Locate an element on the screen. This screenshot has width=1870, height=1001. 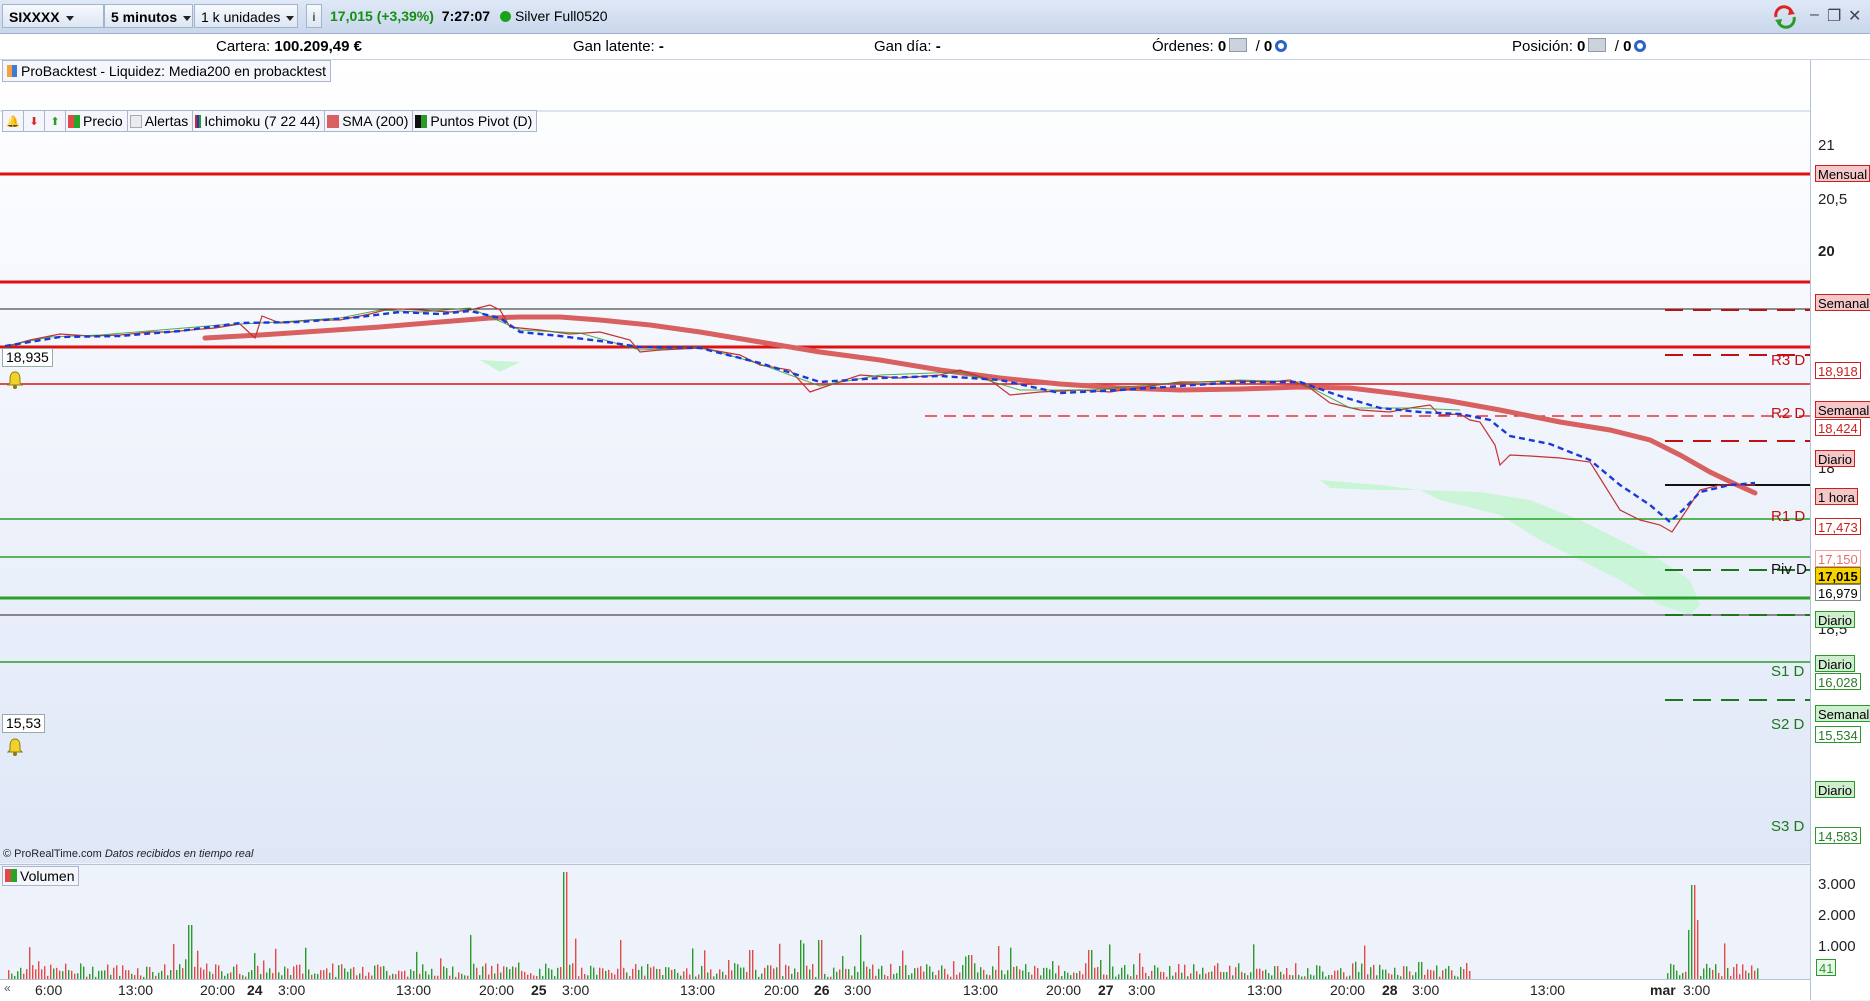
pivot-piv-label: Piv D is located at coordinates (1789, 569).